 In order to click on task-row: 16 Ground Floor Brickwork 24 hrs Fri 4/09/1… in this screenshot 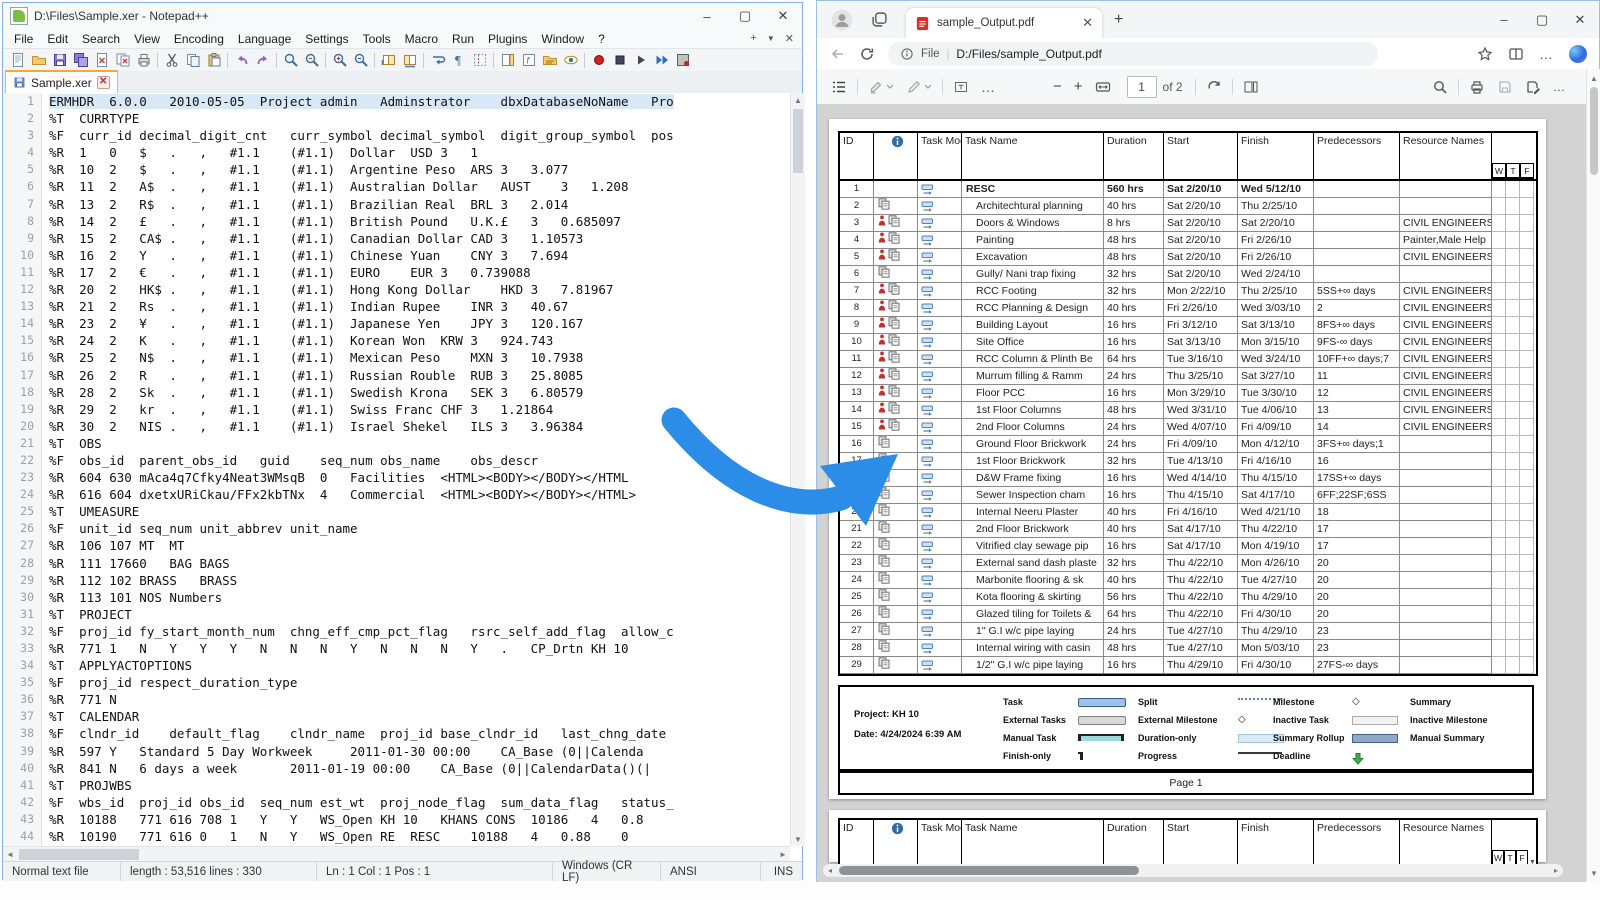, I will do `click(1188, 444)`.